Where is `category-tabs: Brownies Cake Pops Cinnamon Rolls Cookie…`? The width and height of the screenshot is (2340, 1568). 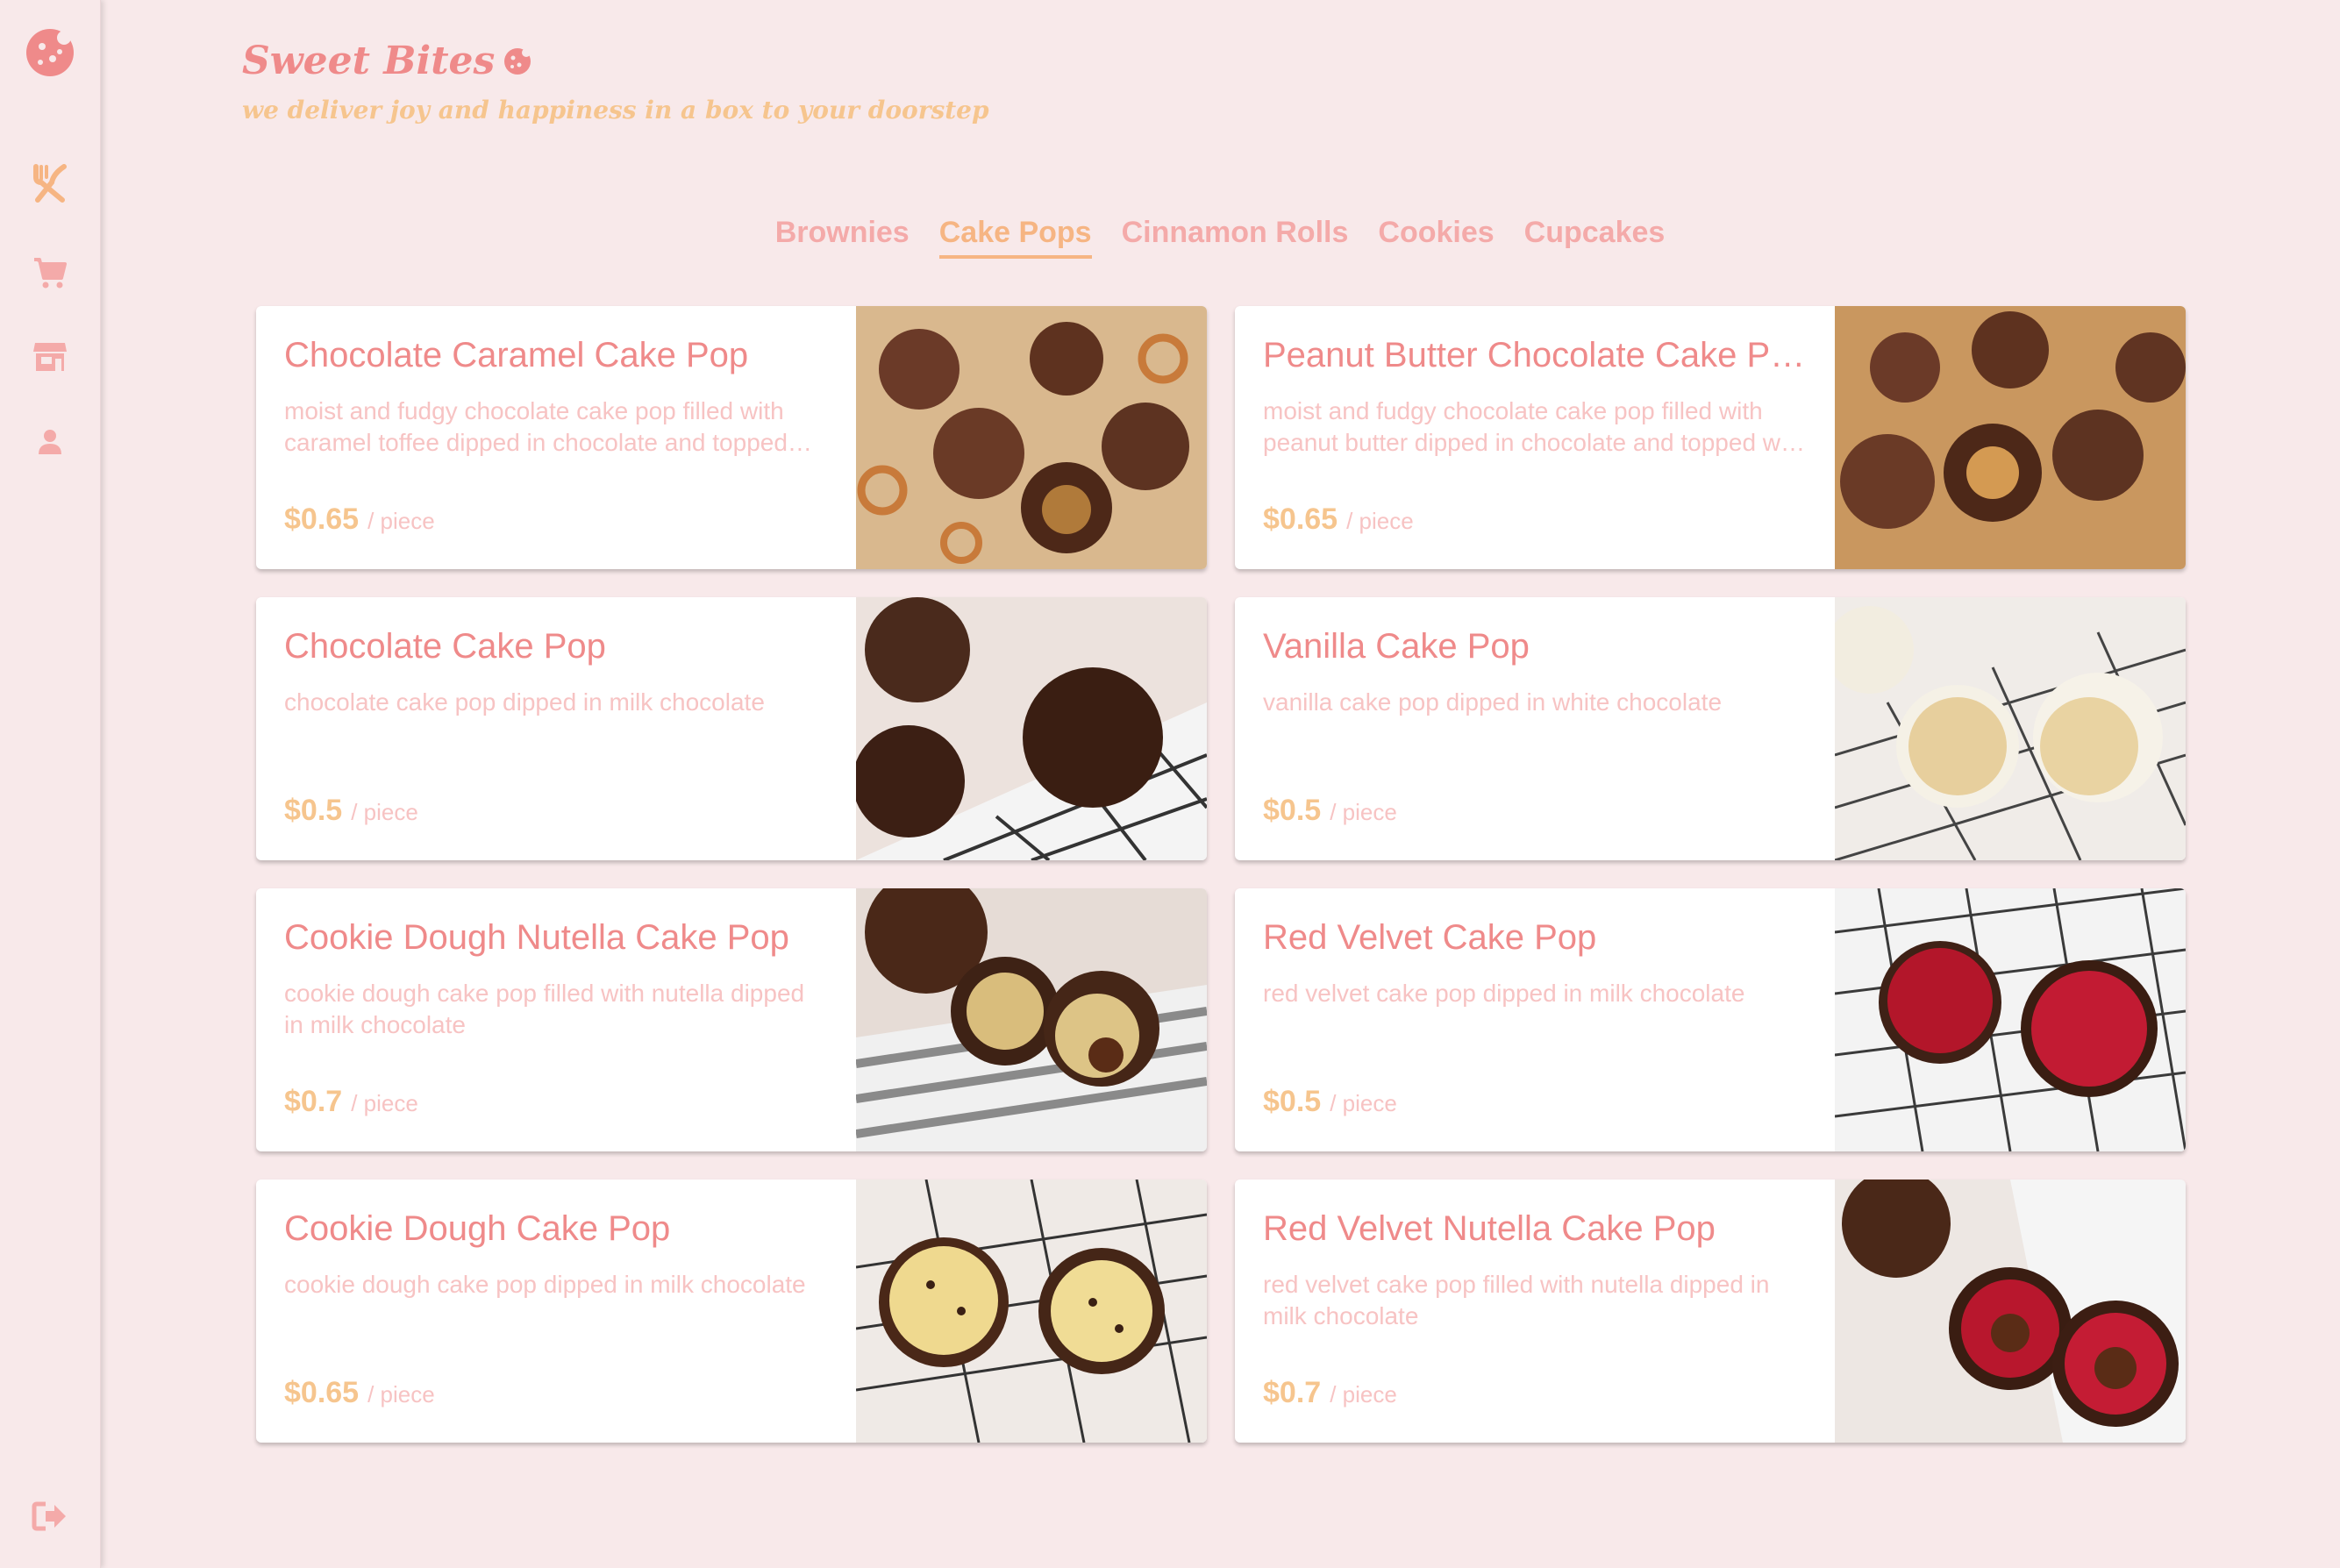
category-tabs: Brownies Cake Pops Cinnamon Rolls Cookie… is located at coordinates (1170, 237).